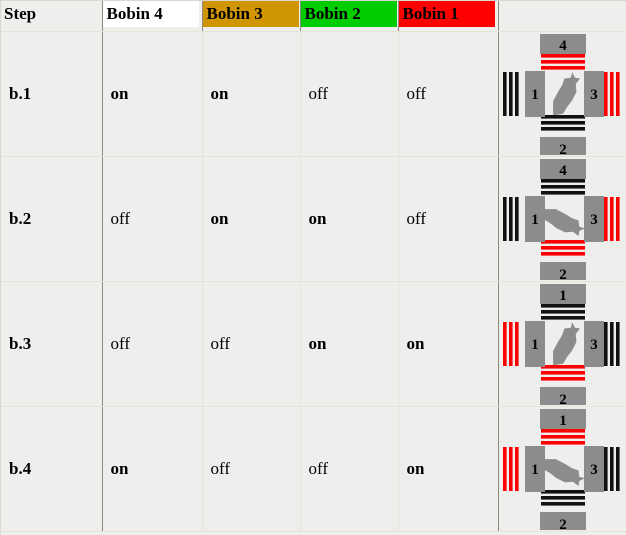  I want to click on column-header-bobin-3-label: Bobin 3, so click(250, 14).